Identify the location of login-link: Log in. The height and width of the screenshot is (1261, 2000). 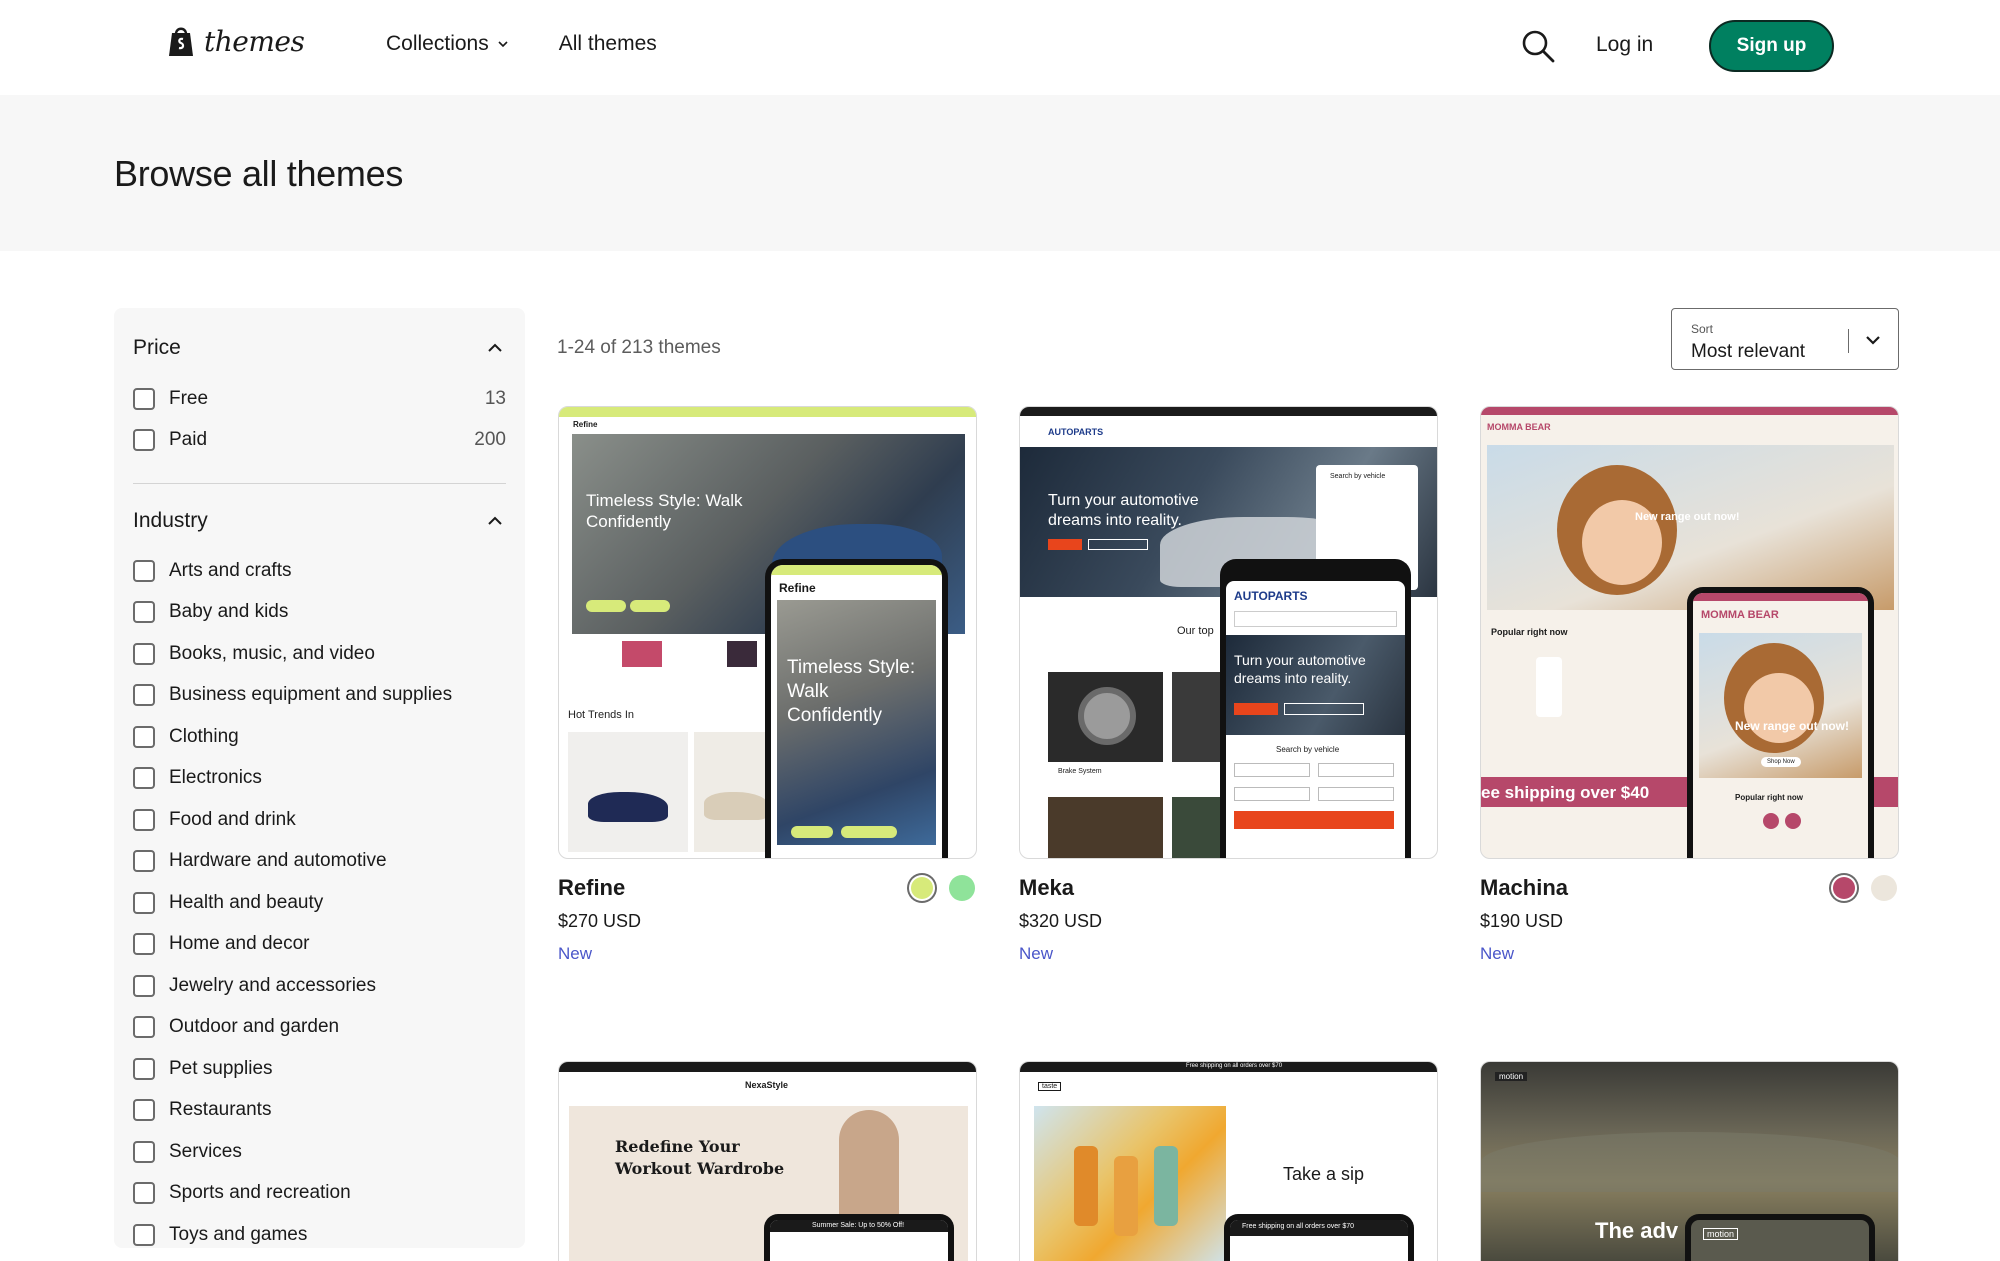
(1624, 45).